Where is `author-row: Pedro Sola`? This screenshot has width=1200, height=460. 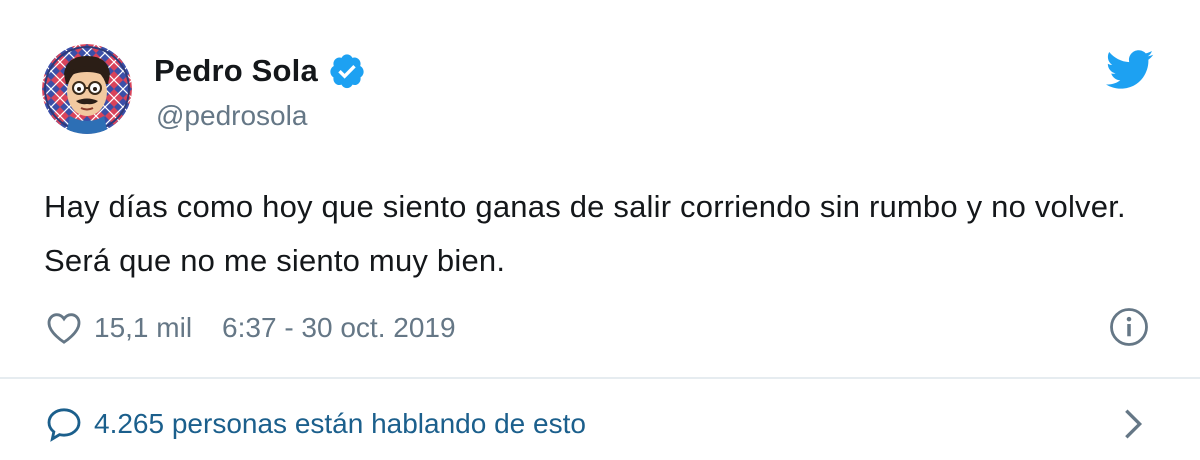
author-row: Pedro Sola is located at coordinates (260, 71).